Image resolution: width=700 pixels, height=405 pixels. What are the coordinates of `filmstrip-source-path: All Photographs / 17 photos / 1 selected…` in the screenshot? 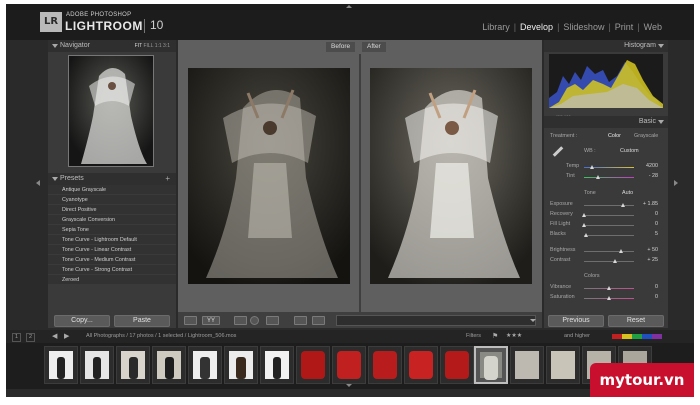 It's located at (161, 336).